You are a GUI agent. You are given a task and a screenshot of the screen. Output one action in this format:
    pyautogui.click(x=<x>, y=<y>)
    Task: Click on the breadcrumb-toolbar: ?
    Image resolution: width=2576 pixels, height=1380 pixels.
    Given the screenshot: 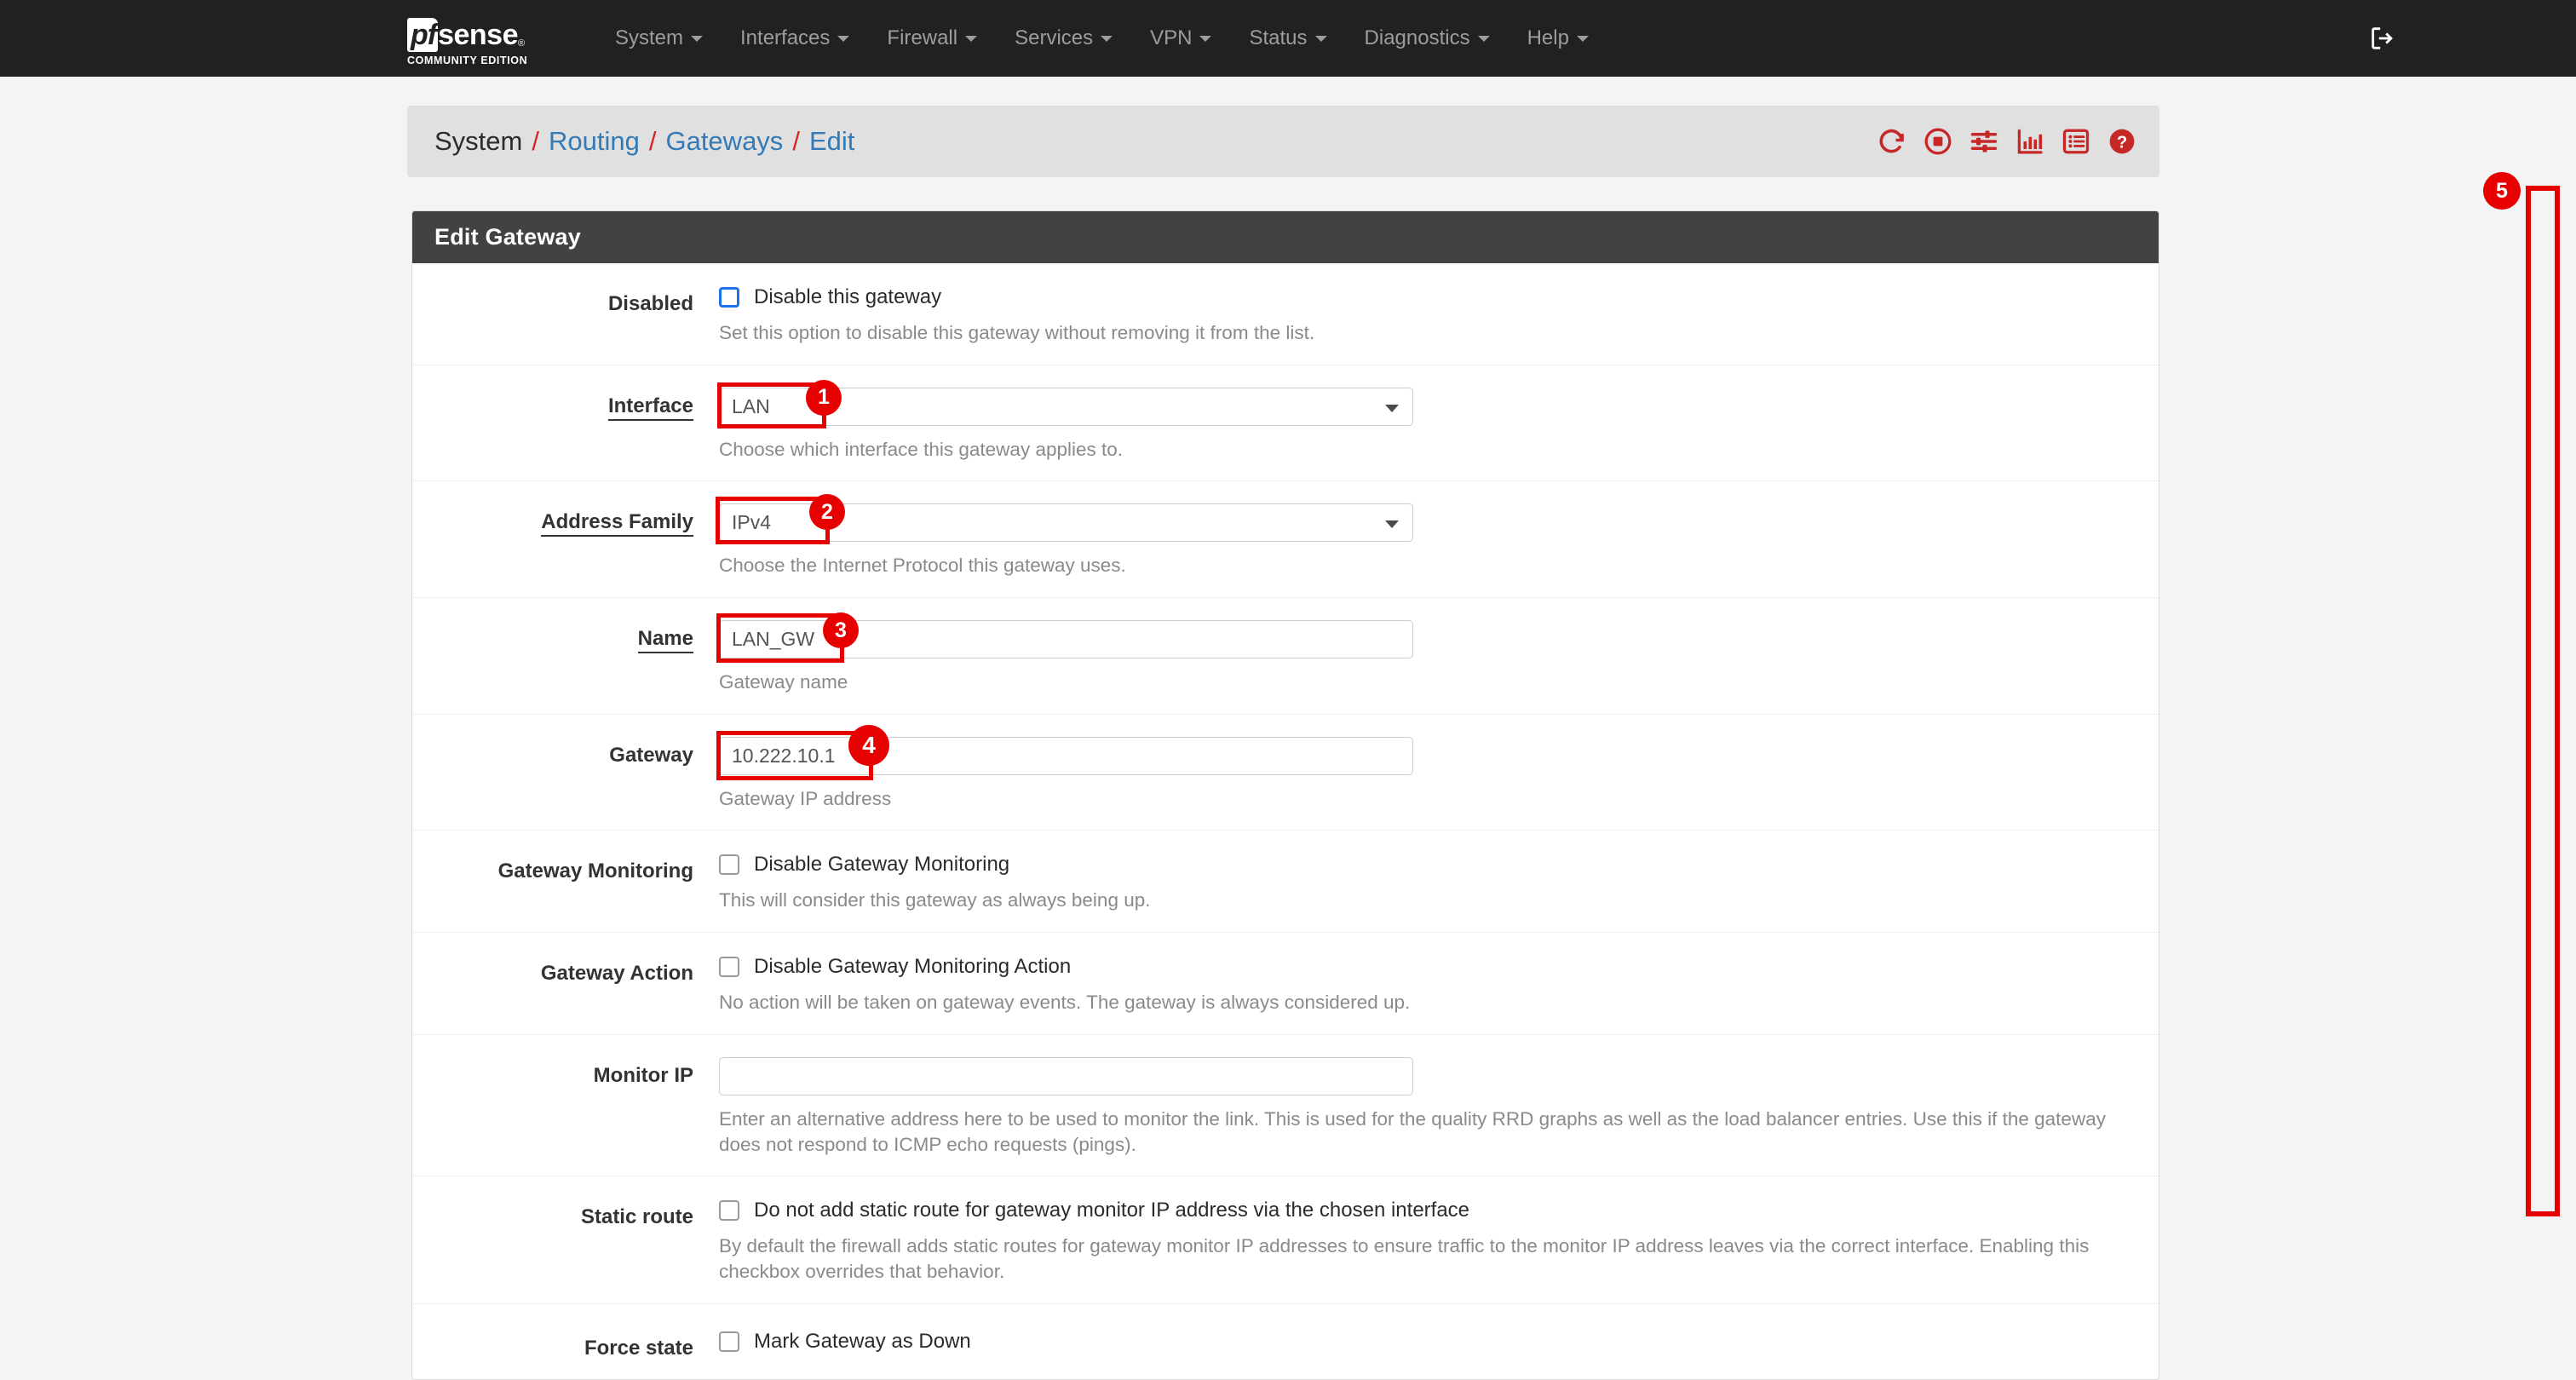 What is the action you would take?
    pyautogui.click(x=2018, y=142)
    